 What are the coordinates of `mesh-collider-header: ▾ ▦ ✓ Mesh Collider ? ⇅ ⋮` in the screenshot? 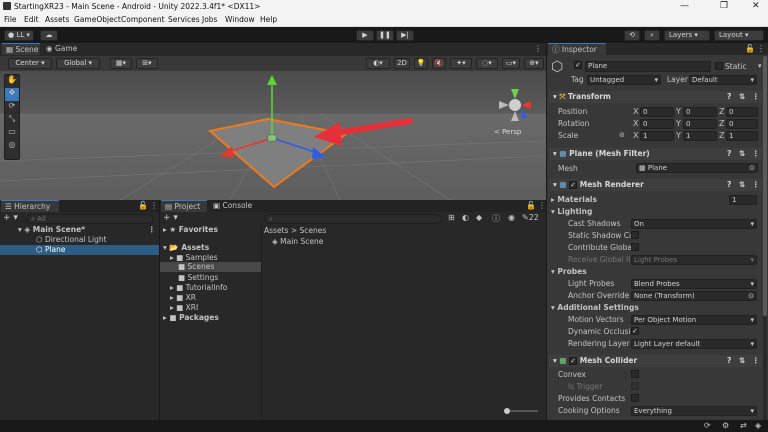 It's located at (655, 361).